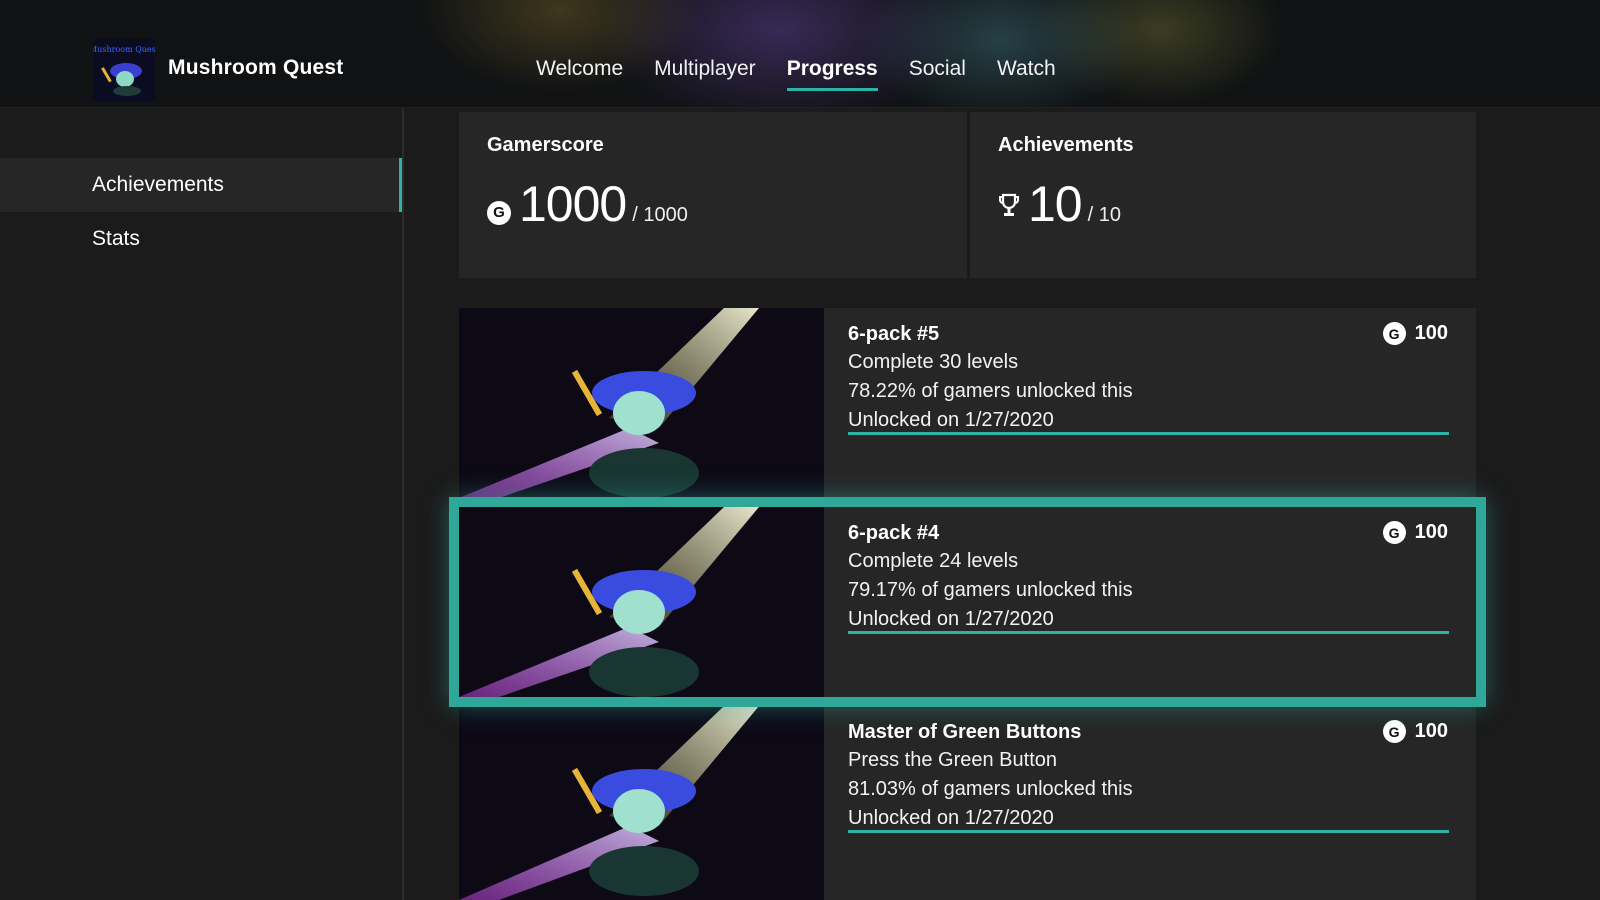 Image resolution: width=1600 pixels, height=900 pixels. Describe the element at coordinates (990, 391) in the screenshot. I see `achievement-rarity: 78.22% of gamers unlocked this` at that location.